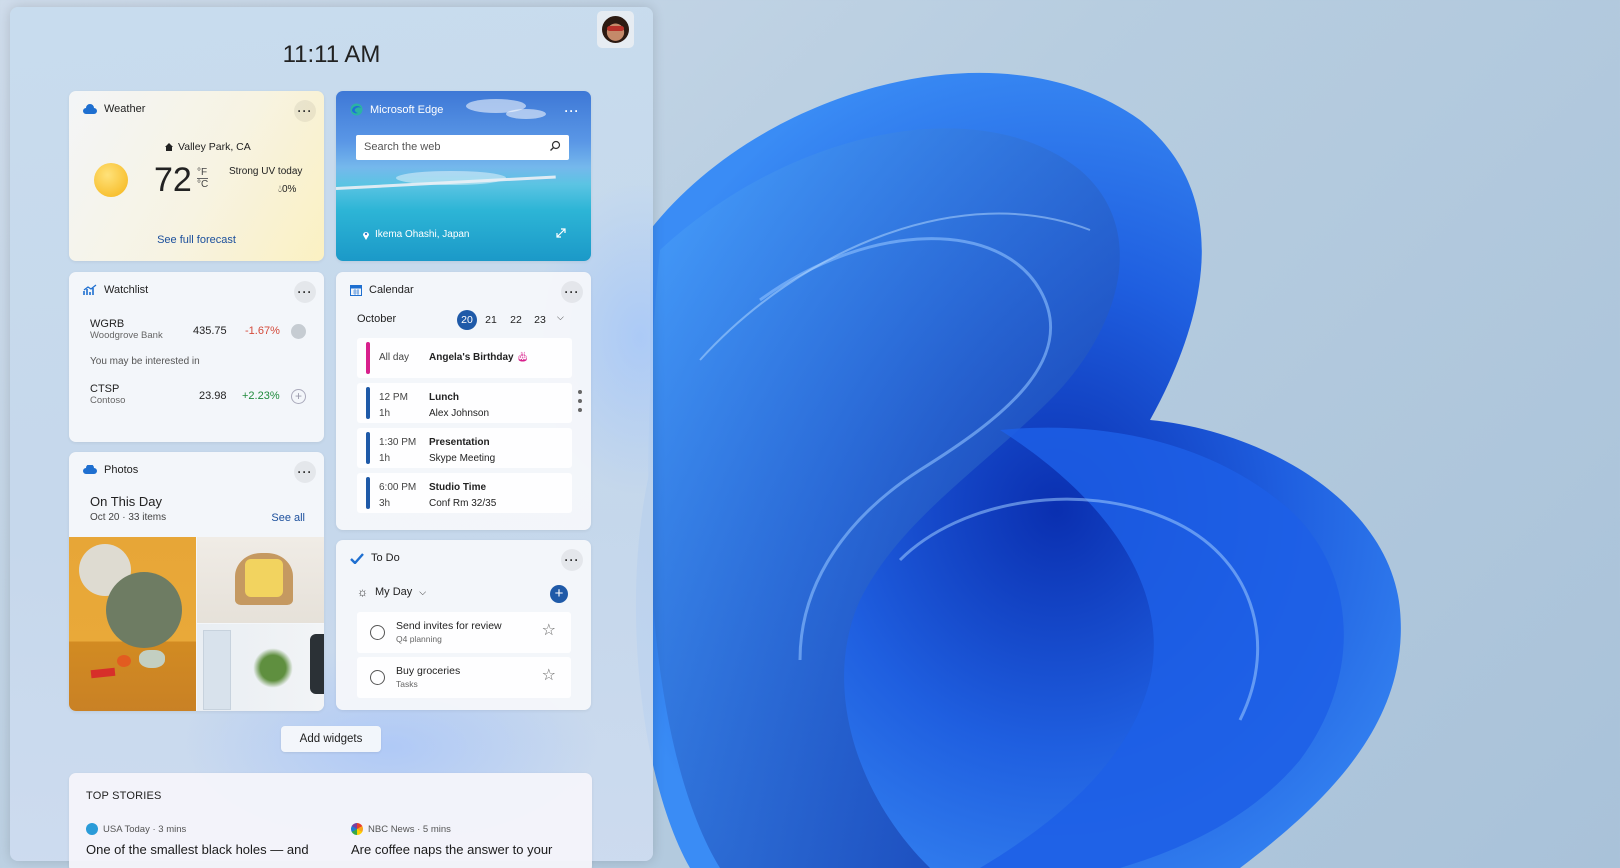 The width and height of the screenshot is (1620, 868). What do you see at coordinates (107, 394) in the screenshot?
I see `stock-row: CTSP Contoso` at bounding box center [107, 394].